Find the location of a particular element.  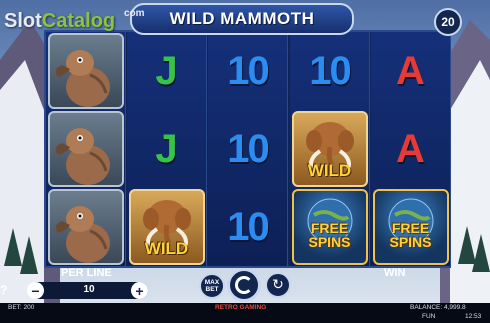

clock: 12:53 is located at coordinates (473, 316).